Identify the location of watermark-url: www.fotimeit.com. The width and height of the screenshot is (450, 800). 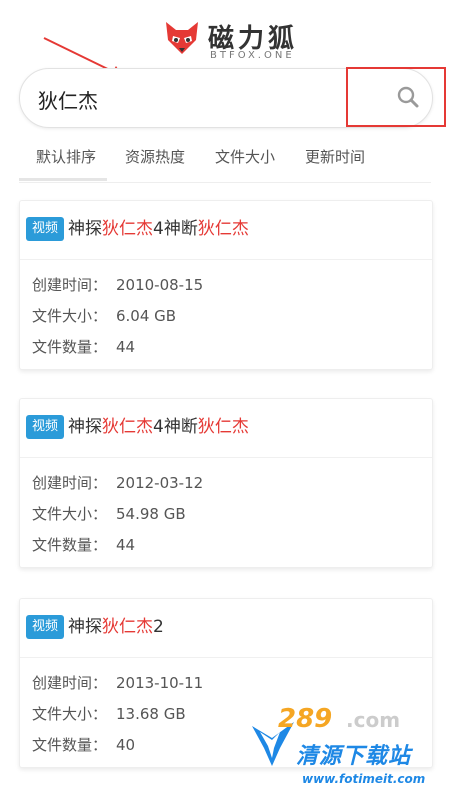
(364, 779).